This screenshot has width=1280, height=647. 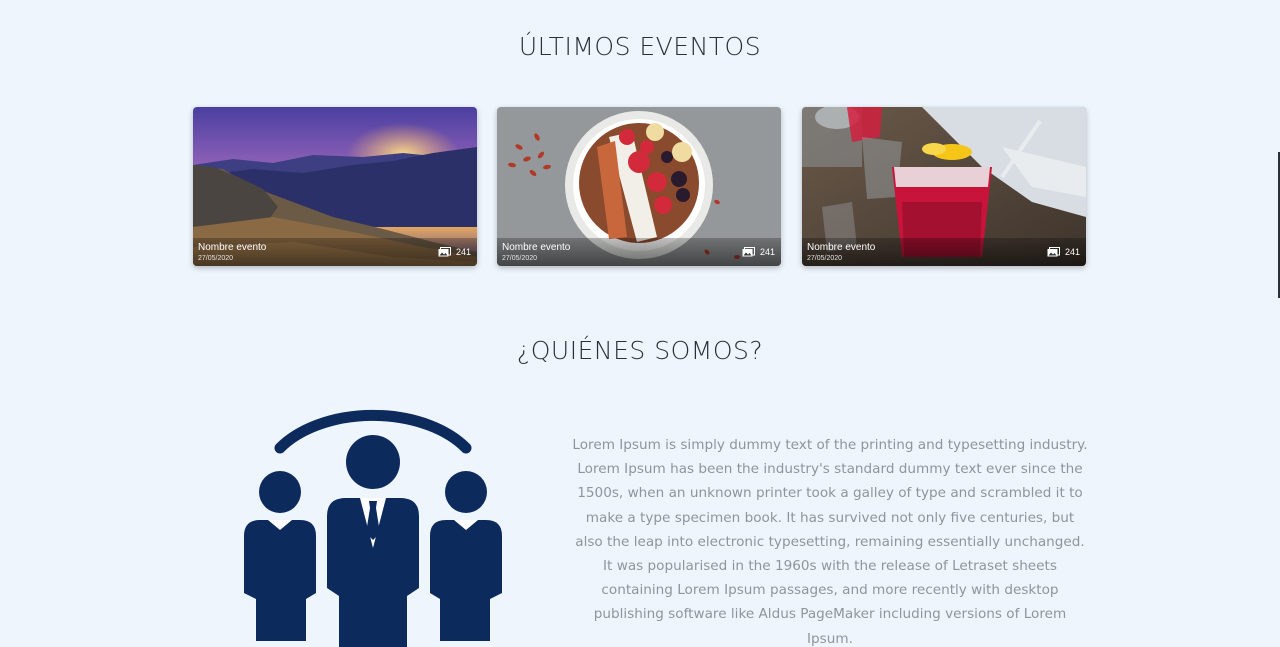 What do you see at coordinates (373, 528) in the screenshot?
I see `team-people-icon` at bounding box center [373, 528].